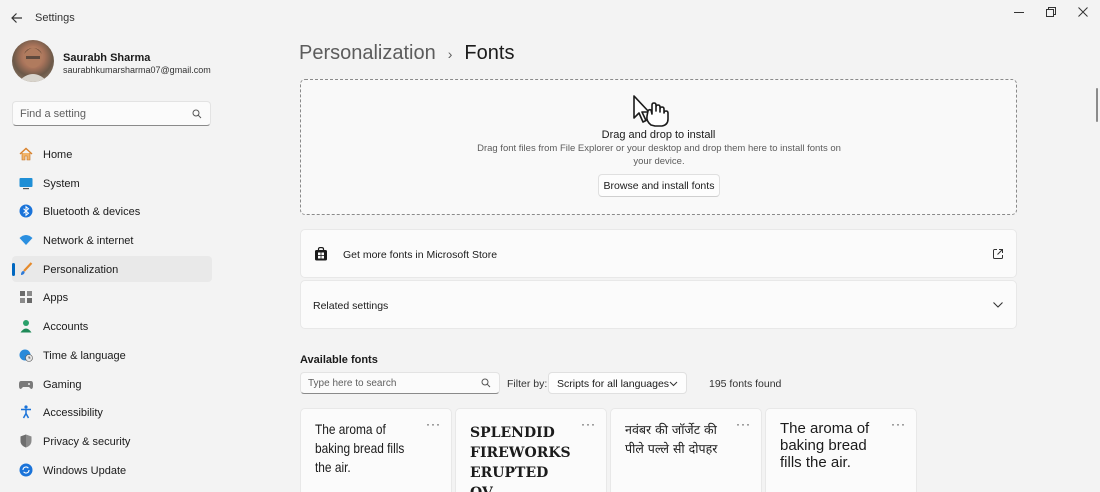 Image resolution: width=1100 pixels, height=492 pixels. I want to click on browse-install-fonts-button: Browse and install fonts, so click(659, 185).